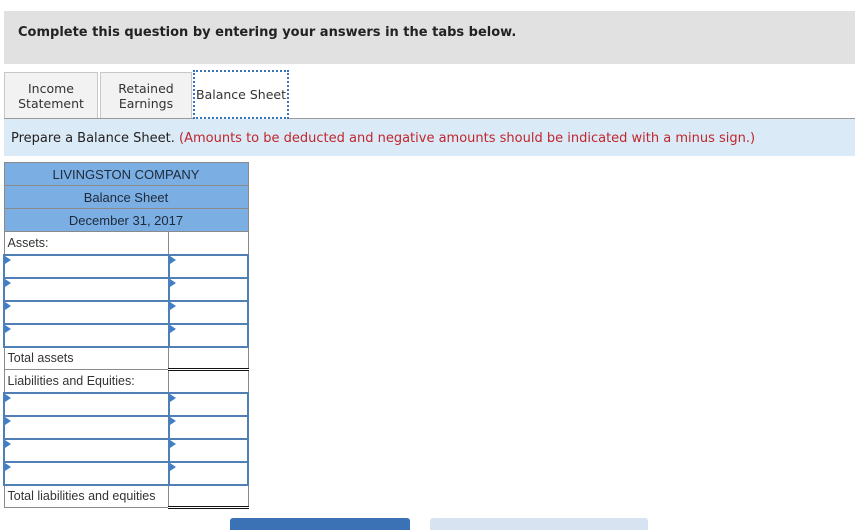  Describe the element at coordinates (146, 103) in the screenshot. I see `tab-label-line: Earnings` at that location.